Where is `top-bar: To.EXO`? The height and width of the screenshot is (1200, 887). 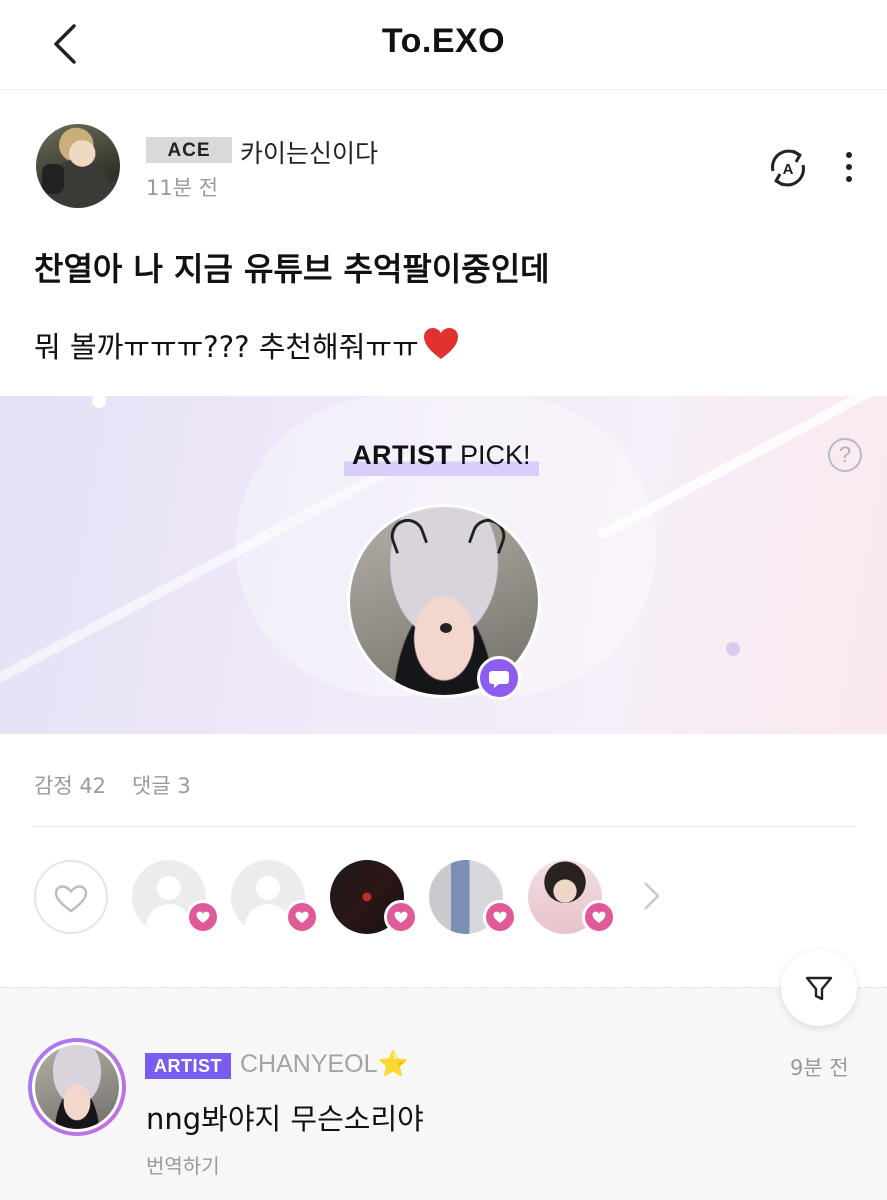 top-bar: To.EXO is located at coordinates (443, 45).